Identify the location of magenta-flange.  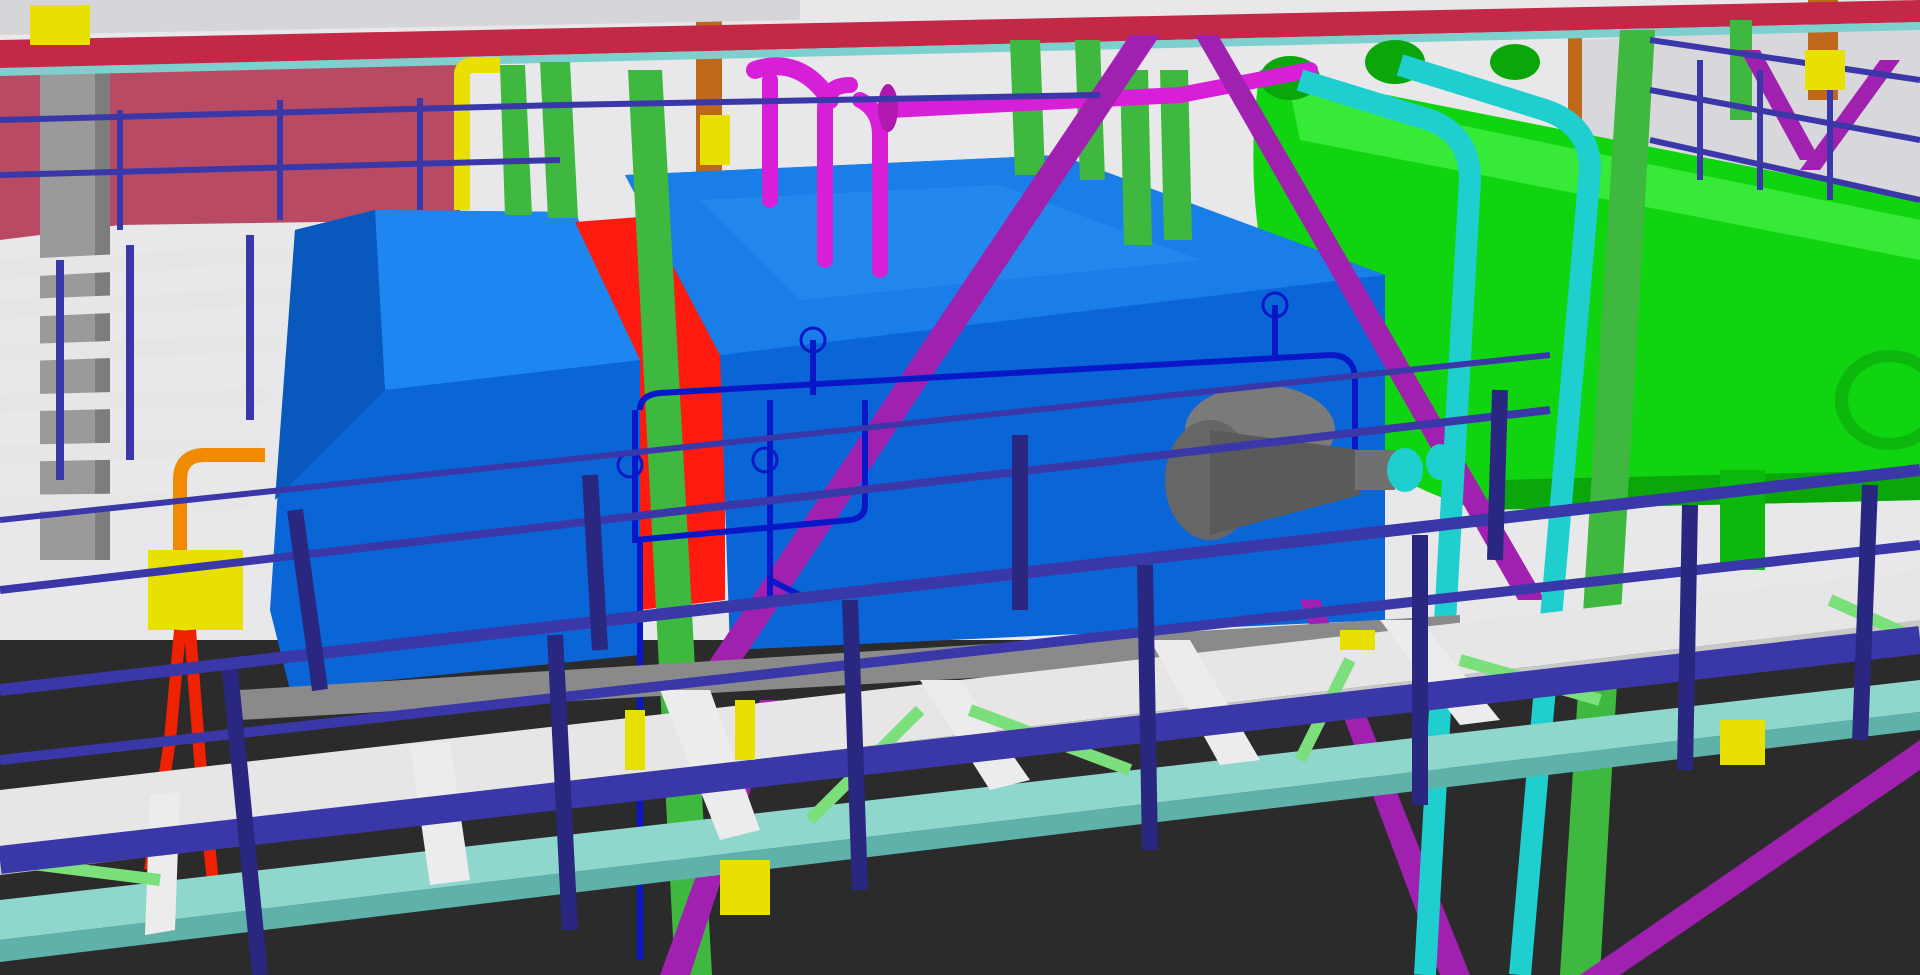
(888, 108).